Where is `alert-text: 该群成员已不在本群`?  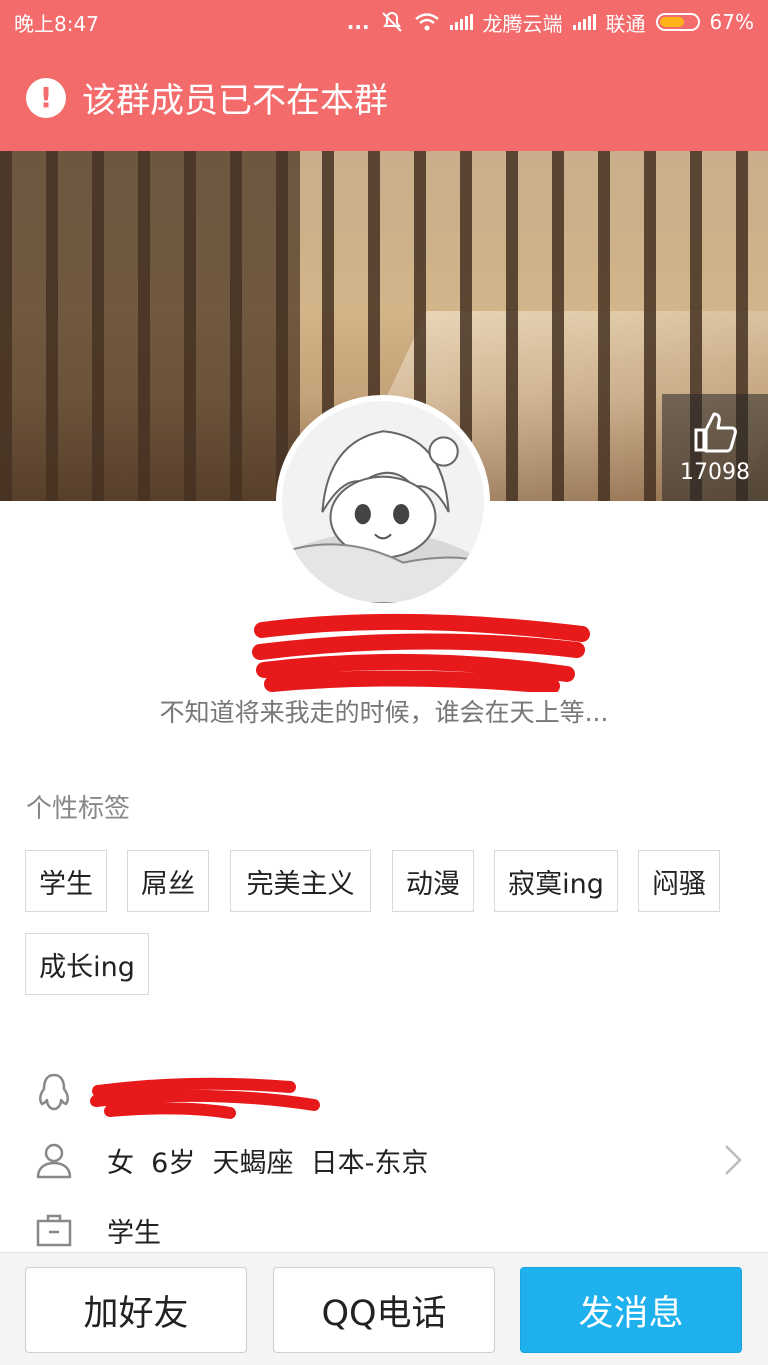
alert-text: 该群成员已不在本群 is located at coordinates (235, 101).